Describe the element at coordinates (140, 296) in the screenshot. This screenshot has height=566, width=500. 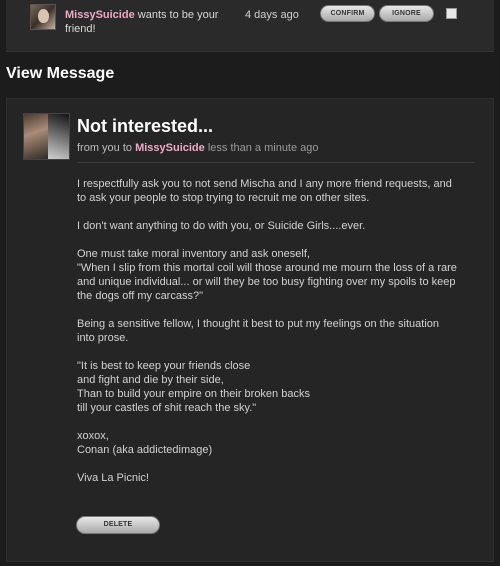
I see `body-line: the dogs off my carcass?"` at that location.